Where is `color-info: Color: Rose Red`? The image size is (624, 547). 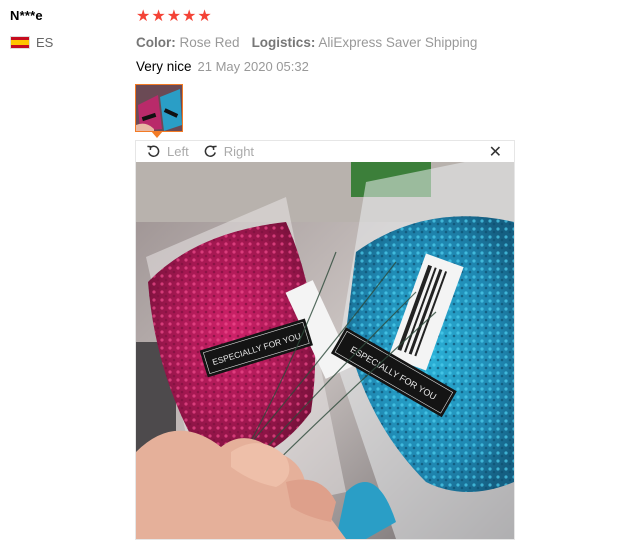 color-info: Color: Rose Red is located at coordinates (188, 42).